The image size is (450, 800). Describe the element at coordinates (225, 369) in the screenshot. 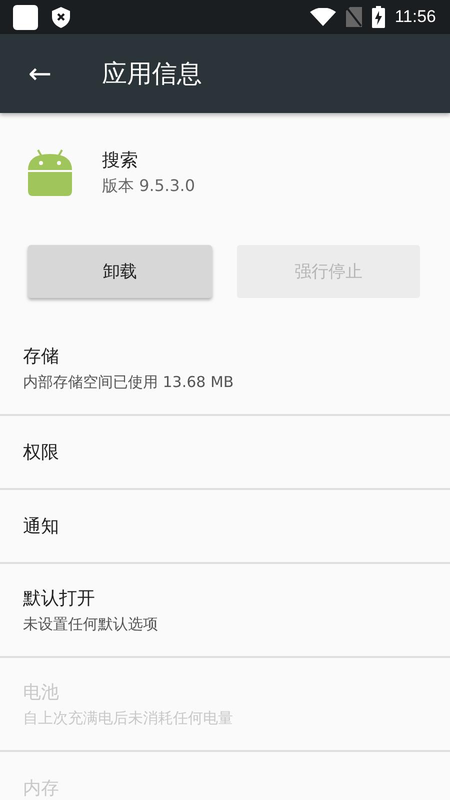

I see `settings-item: 存储 内部存储空间已使用 13.68 MB` at that location.